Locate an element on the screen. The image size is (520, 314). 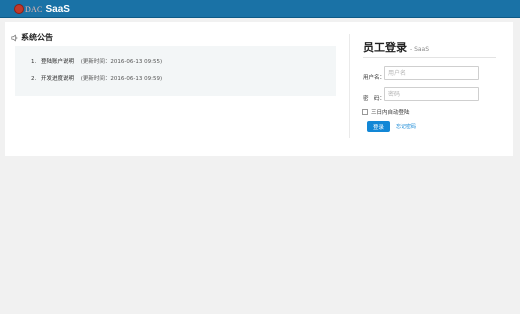
username-label: 用户名： is located at coordinates (374, 78).